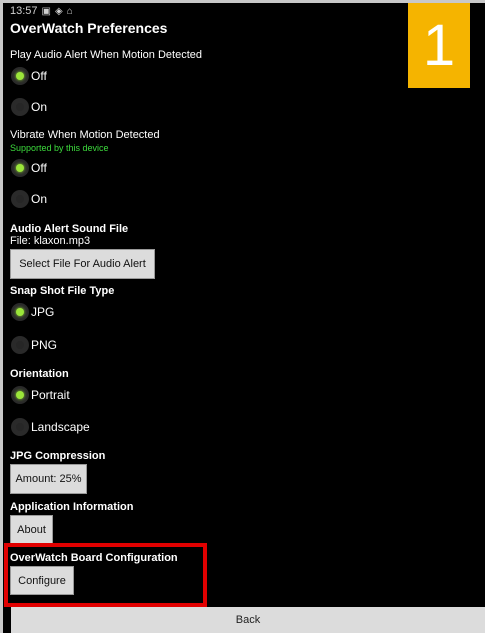 This screenshot has height=633, width=485. Describe the element at coordinates (31, 529) in the screenshot. I see `about-button: About` at that location.